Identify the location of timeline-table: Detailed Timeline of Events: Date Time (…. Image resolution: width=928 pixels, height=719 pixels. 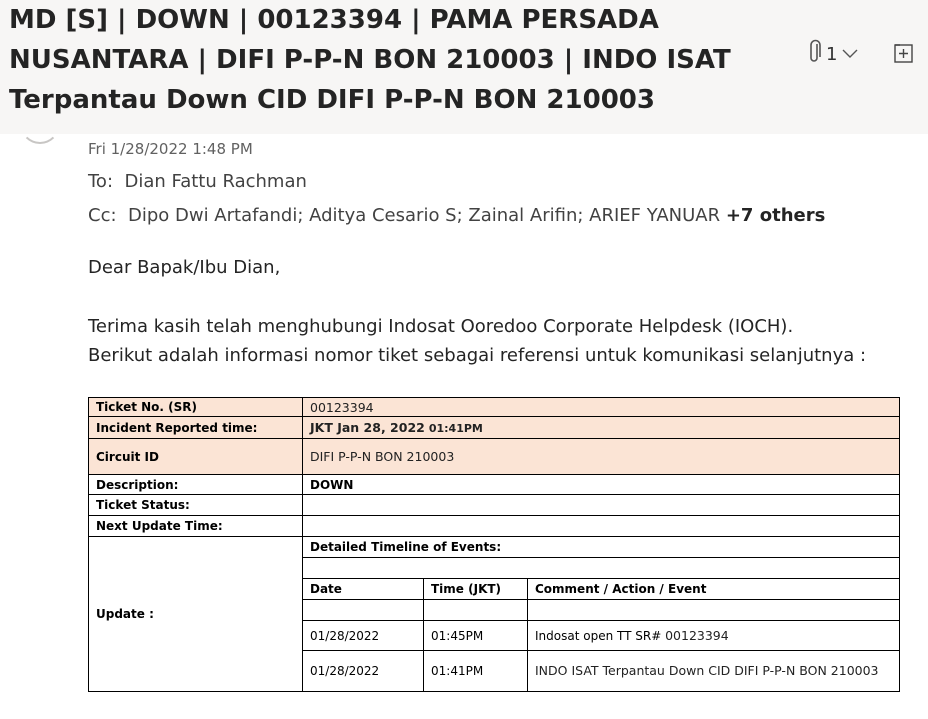
(601, 614).